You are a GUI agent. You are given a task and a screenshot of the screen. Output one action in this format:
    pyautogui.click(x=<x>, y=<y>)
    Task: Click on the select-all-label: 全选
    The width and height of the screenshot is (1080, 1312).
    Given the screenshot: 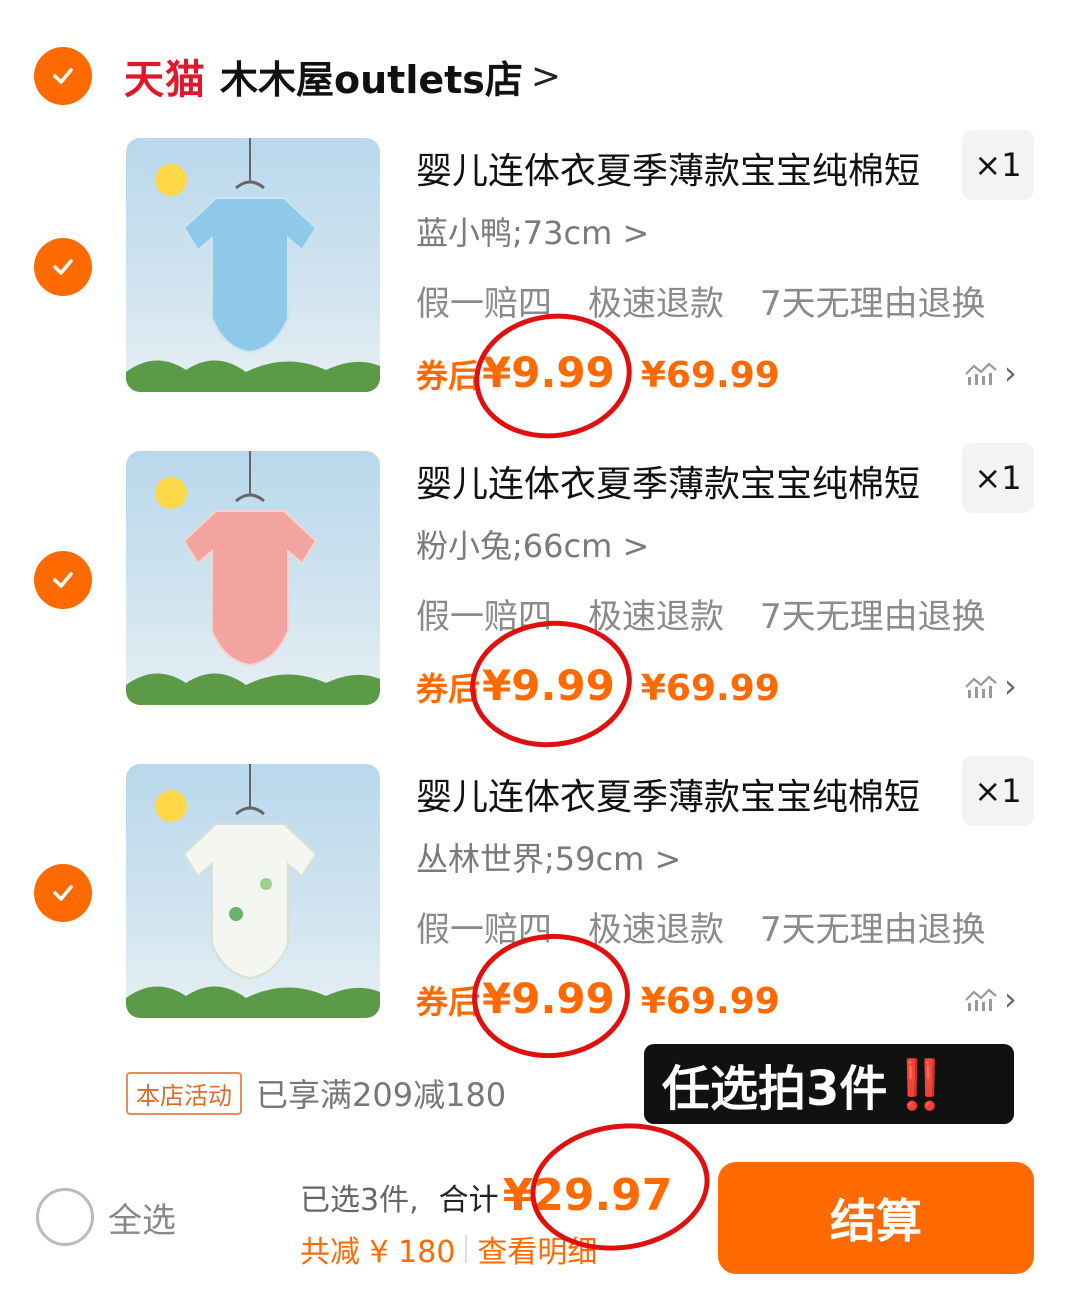 What is the action you would take?
    pyautogui.click(x=142, y=1220)
    